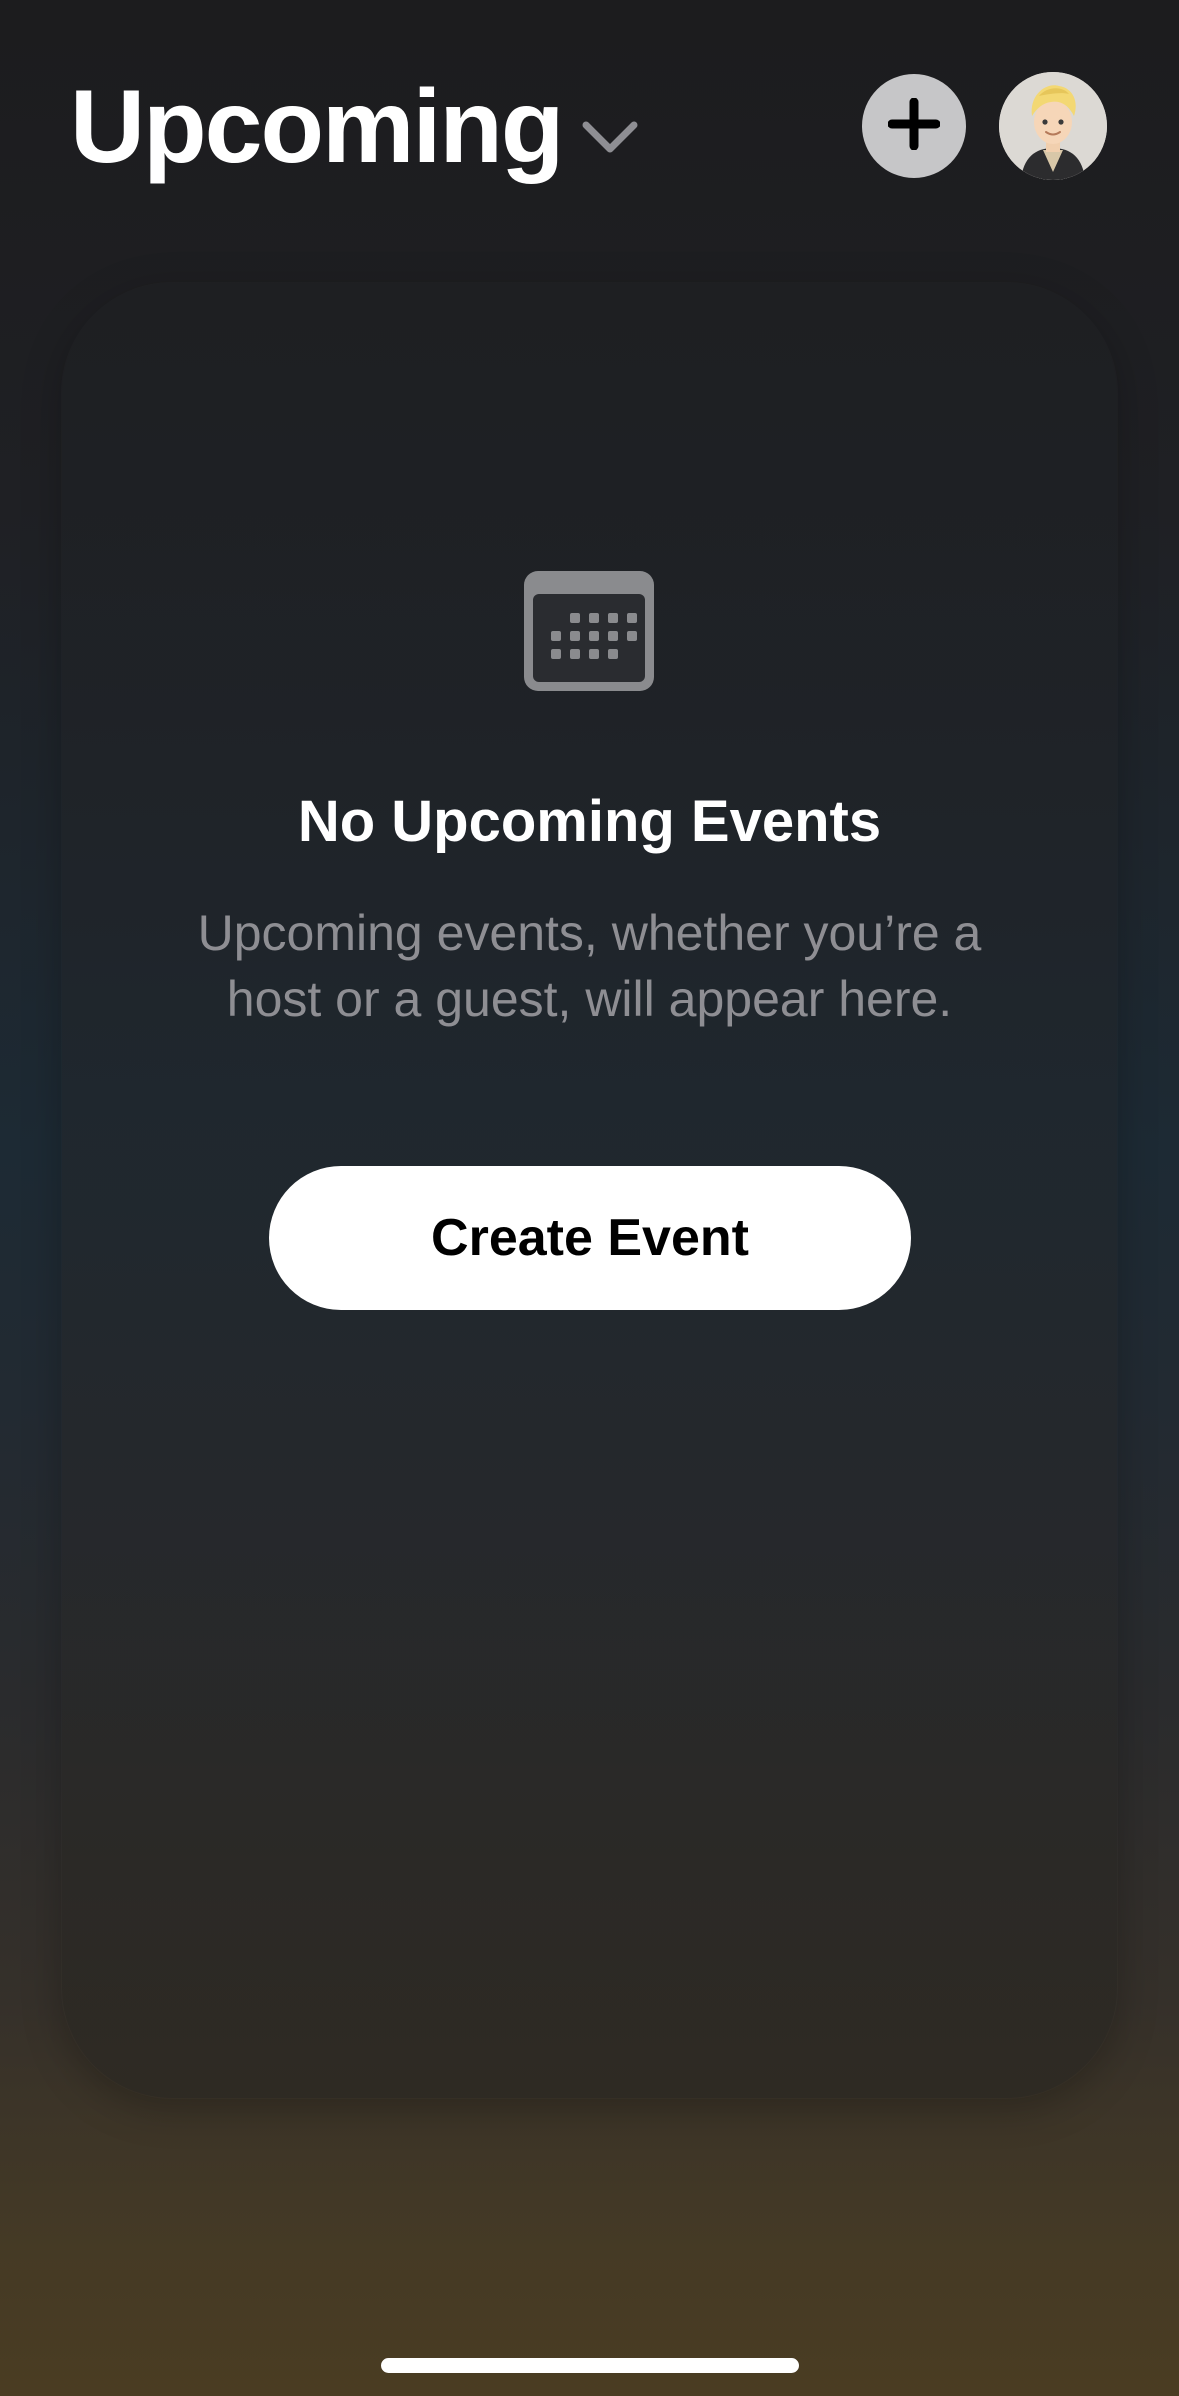 Image resolution: width=1179 pixels, height=2396 pixels. I want to click on create-event-label: Create Event, so click(590, 1238).